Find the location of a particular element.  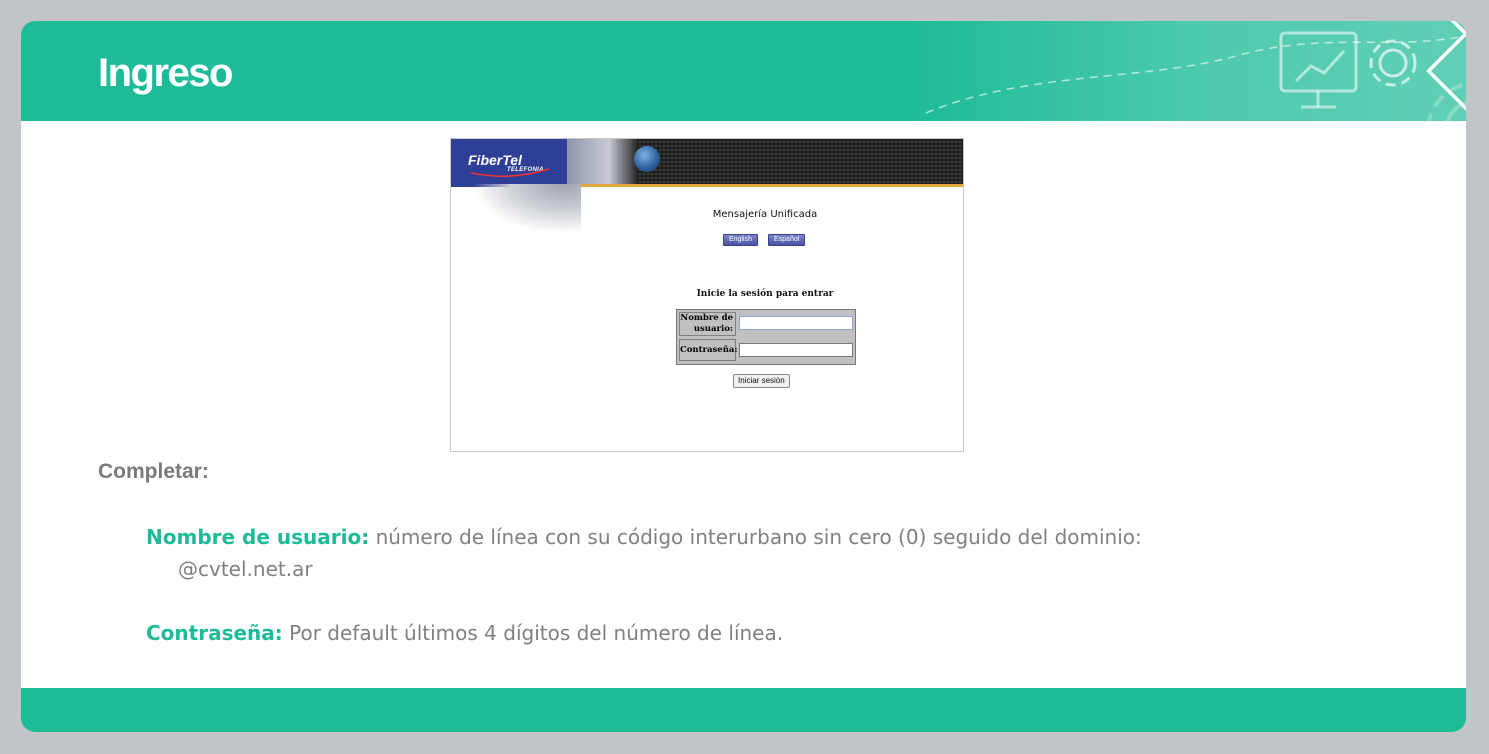

gear-icon is located at coordinates (1393, 63).